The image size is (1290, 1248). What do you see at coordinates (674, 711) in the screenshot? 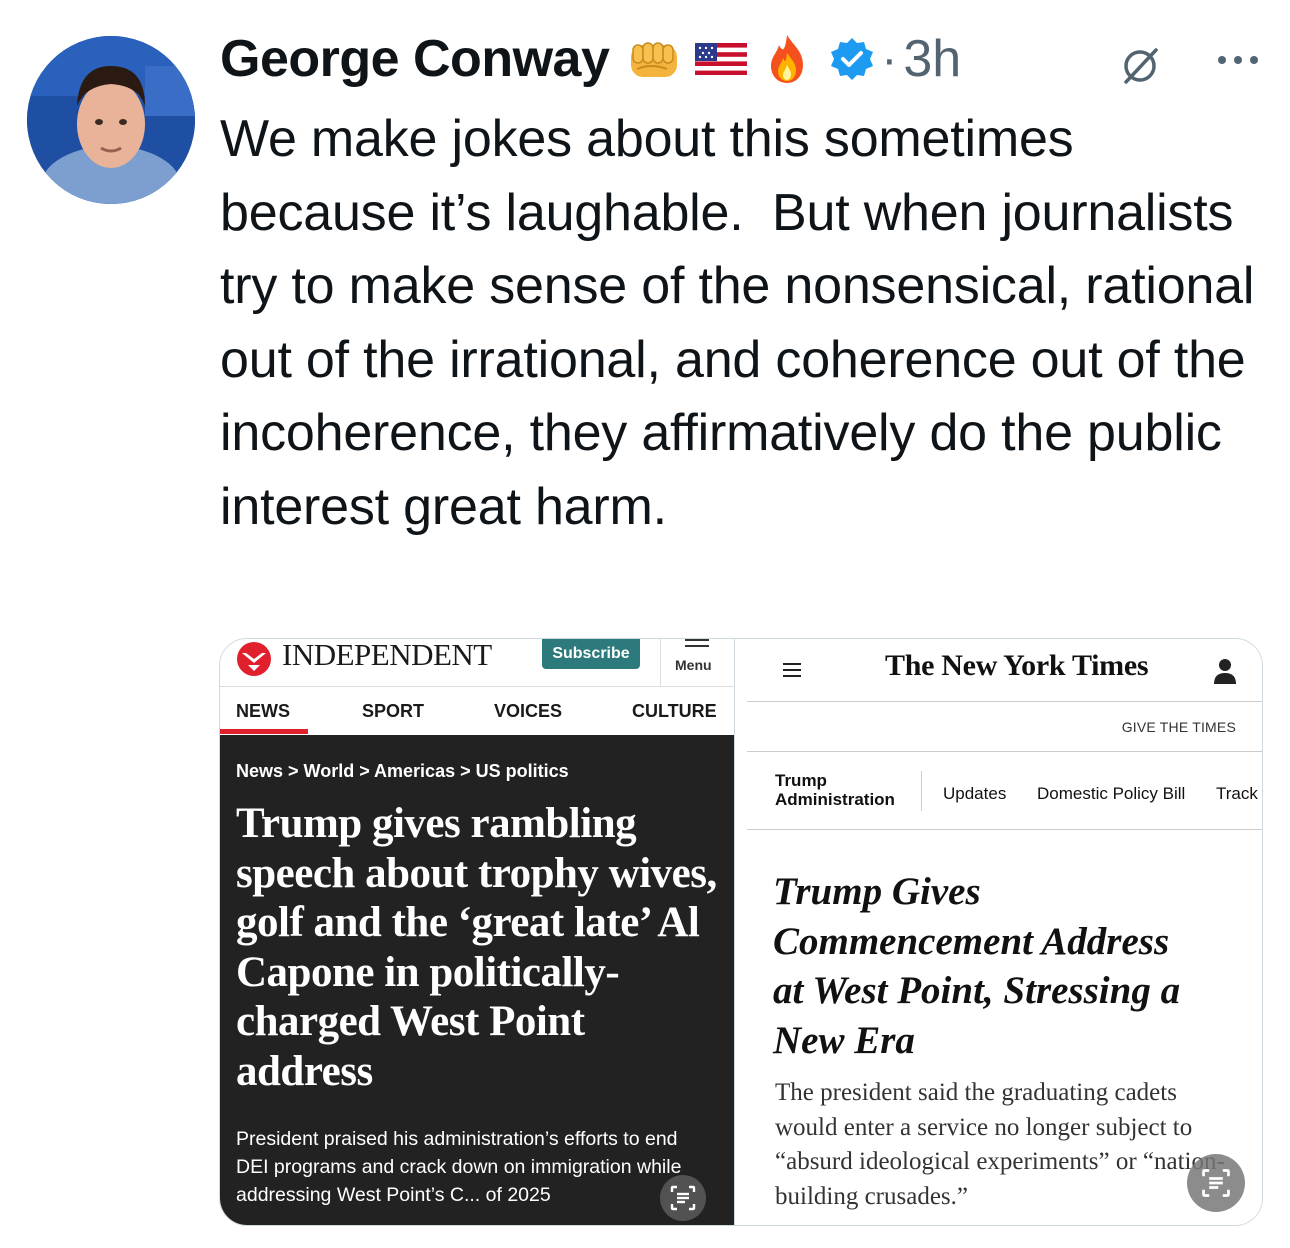
I see `nav-culture: CULTURE` at bounding box center [674, 711].